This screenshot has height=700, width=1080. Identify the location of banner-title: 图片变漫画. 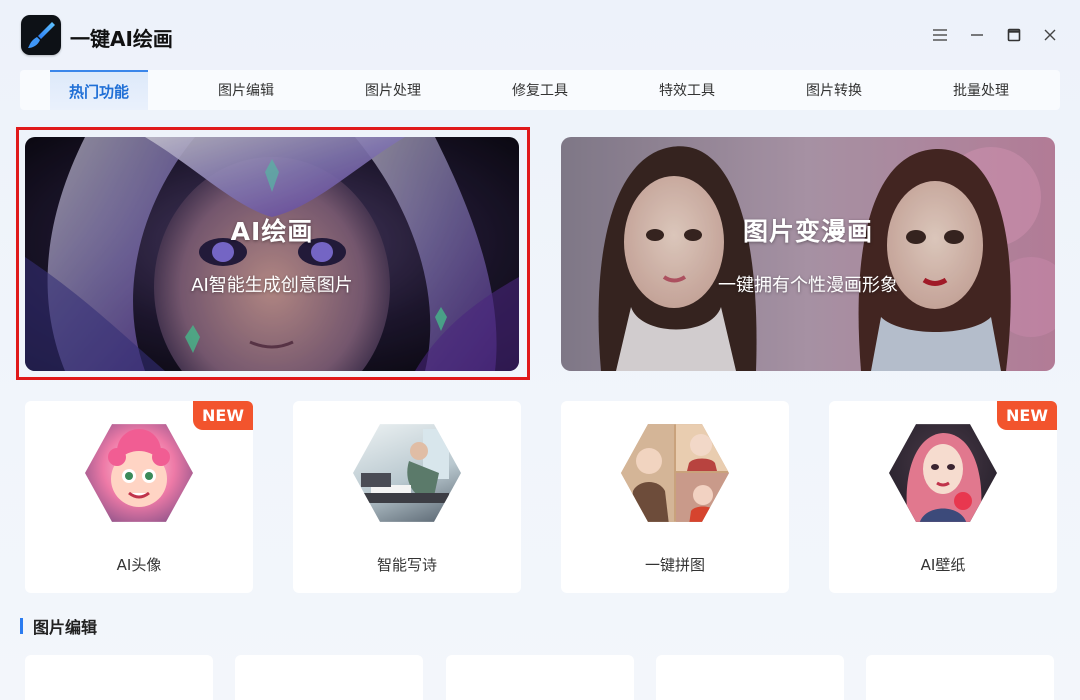
(807, 231).